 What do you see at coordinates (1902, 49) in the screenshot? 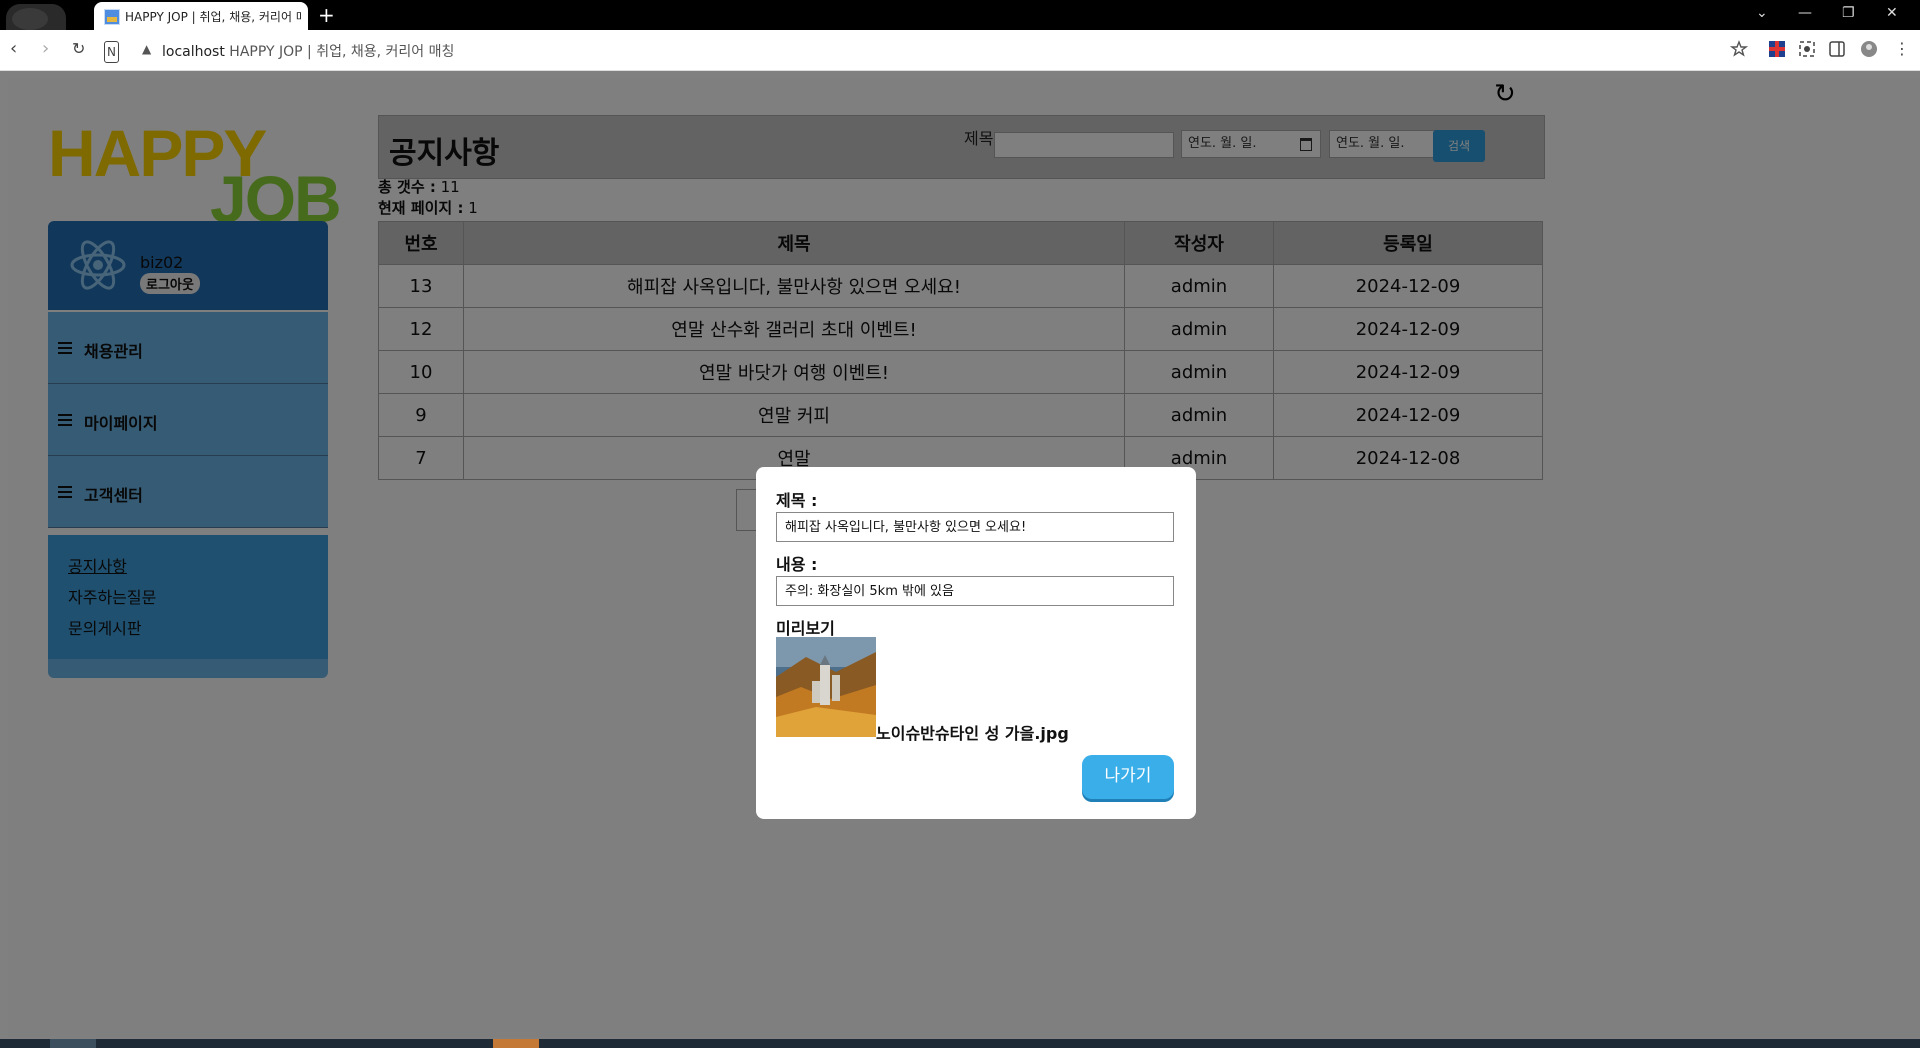
I see `more-menu-icon: ⋮` at bounding box center [1902, 49].